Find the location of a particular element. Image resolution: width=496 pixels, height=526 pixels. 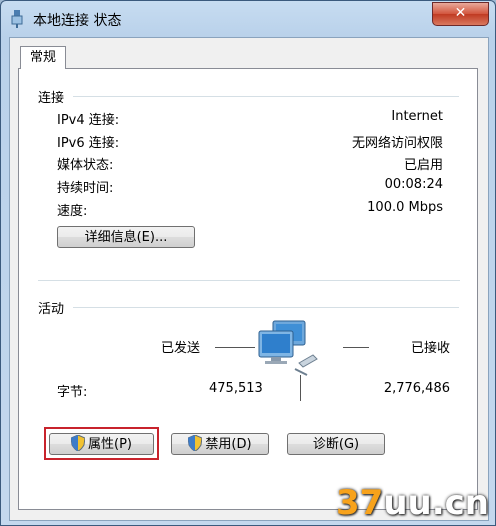

ipv6-label: IPv6 连接: is located at coordinates (88, 143).